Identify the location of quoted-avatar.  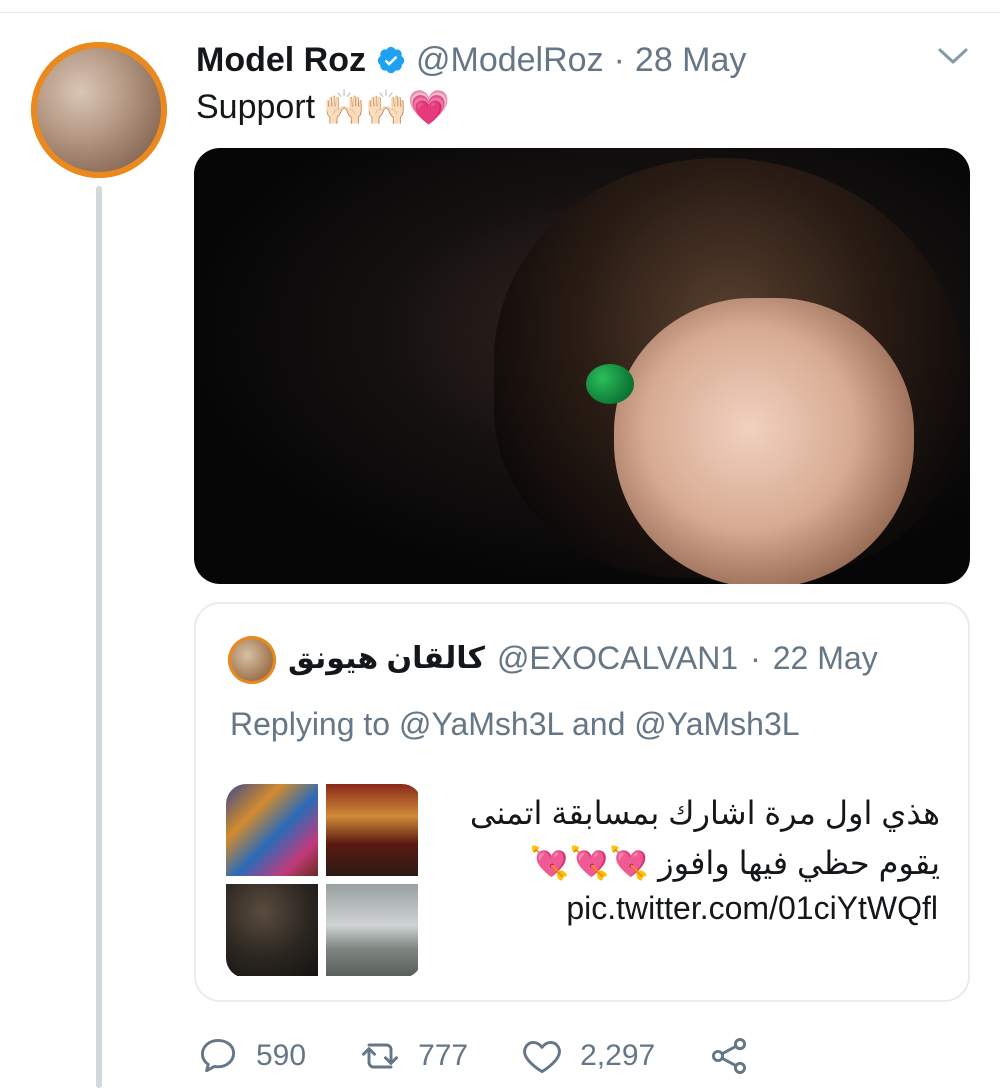
(252, 660).